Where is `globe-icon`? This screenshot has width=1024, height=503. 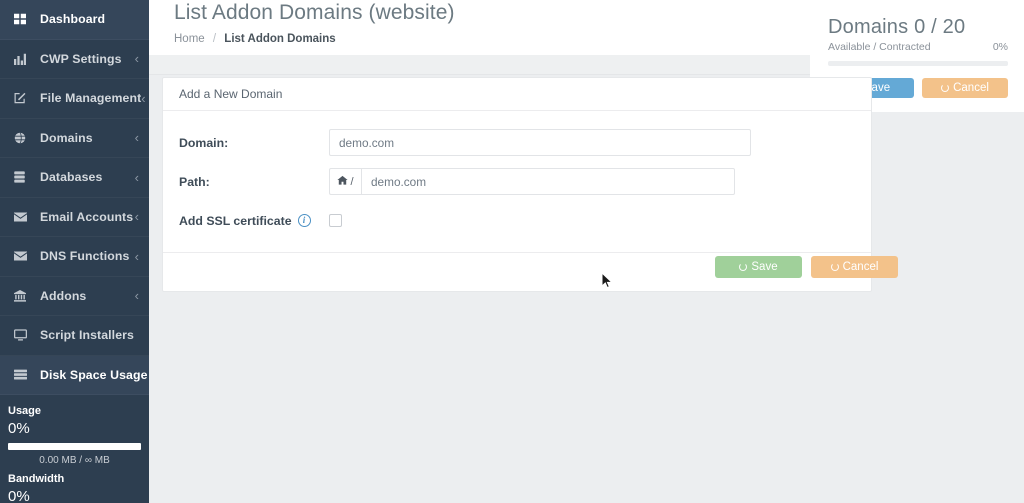
globe-icon is located at coordinates (22, 138).